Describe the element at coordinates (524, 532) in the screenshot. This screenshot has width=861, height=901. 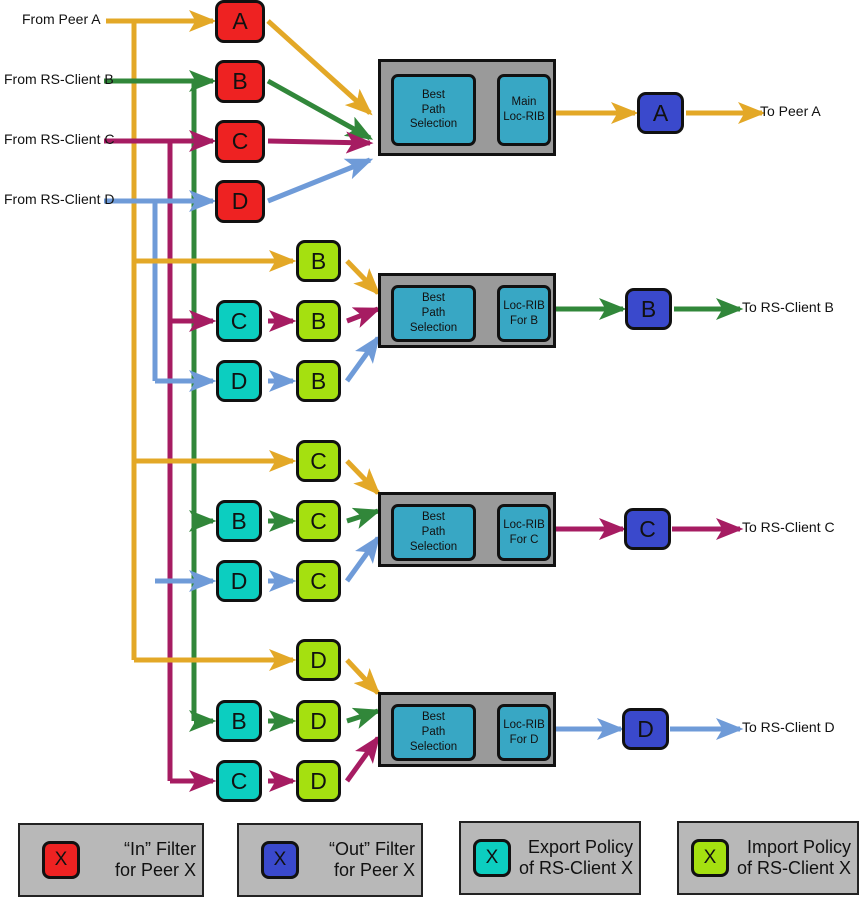
I see `loc-rib-for-c: Loc-RIB For C` at that location.